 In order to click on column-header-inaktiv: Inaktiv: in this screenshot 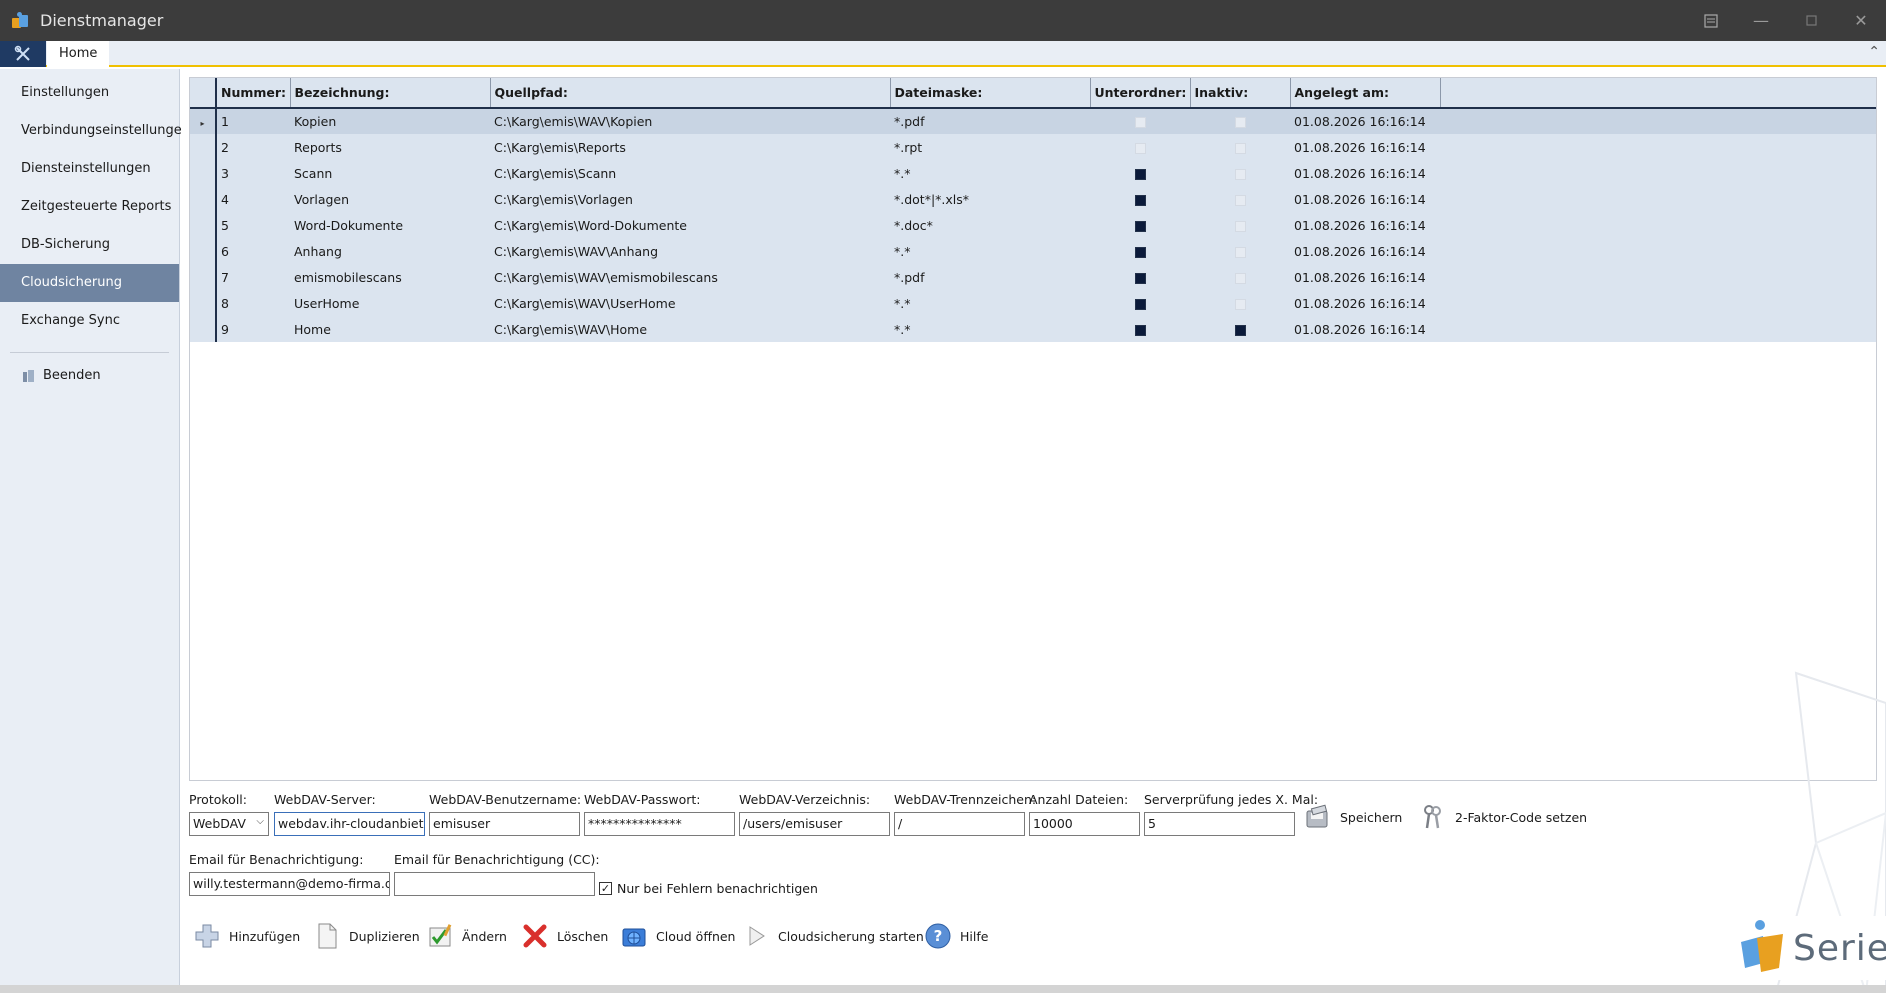, I will do `click(1240, 93)`.